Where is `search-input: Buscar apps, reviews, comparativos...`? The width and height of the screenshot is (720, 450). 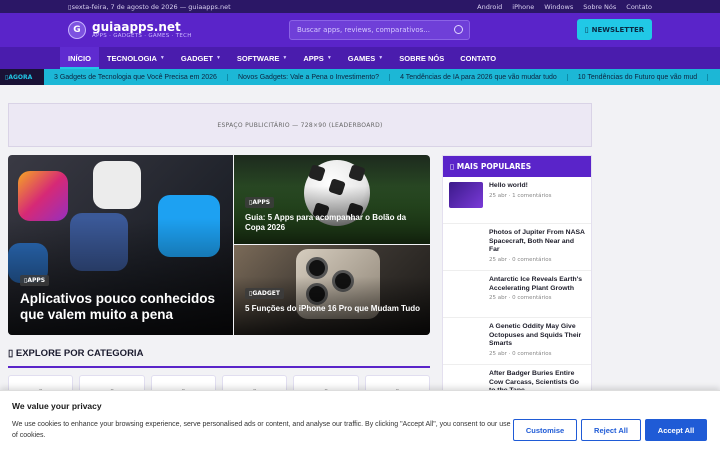
search-input: Buscar apps, reviews, comparativos... is located at coordinates (379, 30).